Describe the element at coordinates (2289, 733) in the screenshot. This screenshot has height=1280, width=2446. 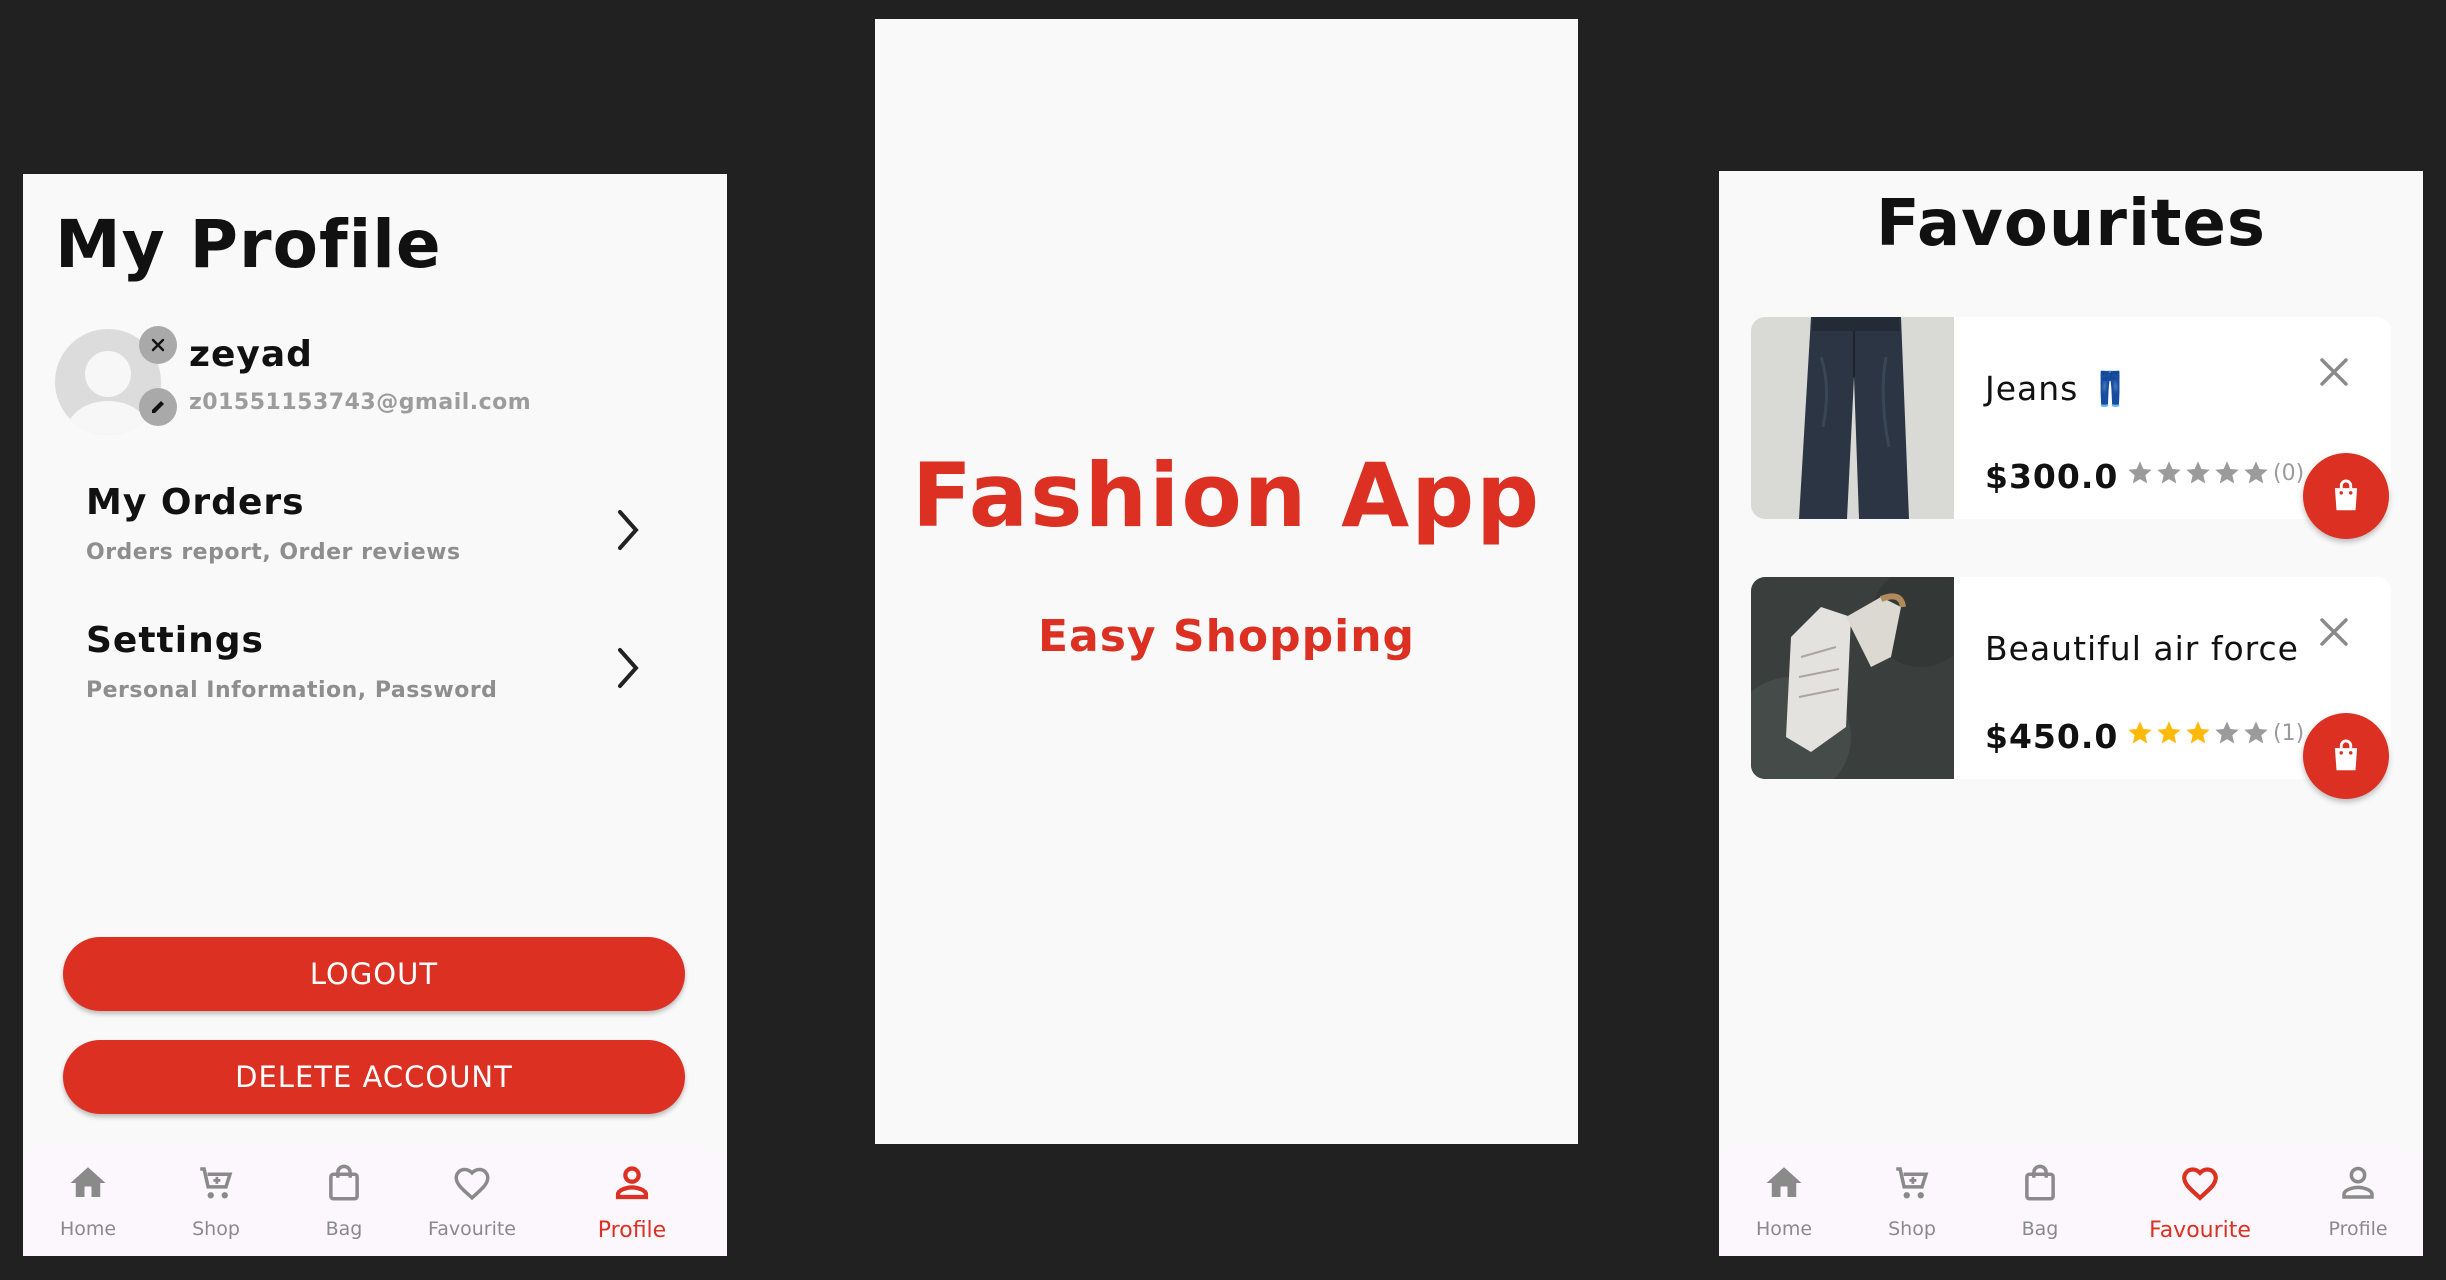
I see `rating-count: (1)` at that location.